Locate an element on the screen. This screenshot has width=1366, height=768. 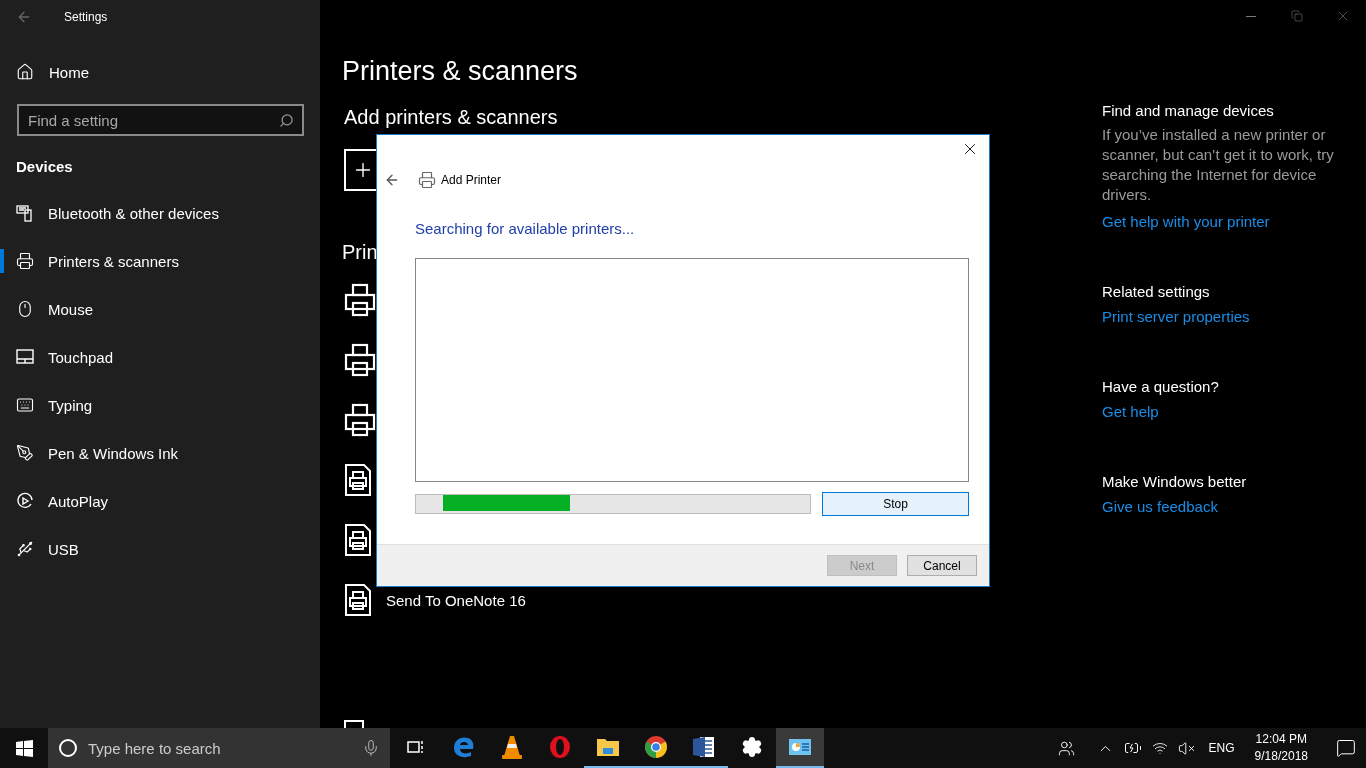
help-link: Print server properties is located at coordinates (1176, 316).